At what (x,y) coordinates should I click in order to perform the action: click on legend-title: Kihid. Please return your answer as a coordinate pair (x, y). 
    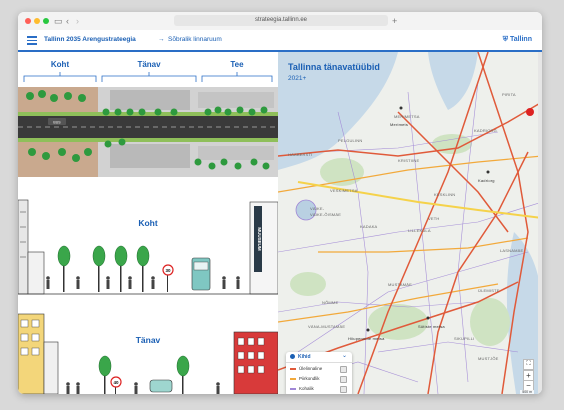
    Looking at the image, I should click on (304, 357).